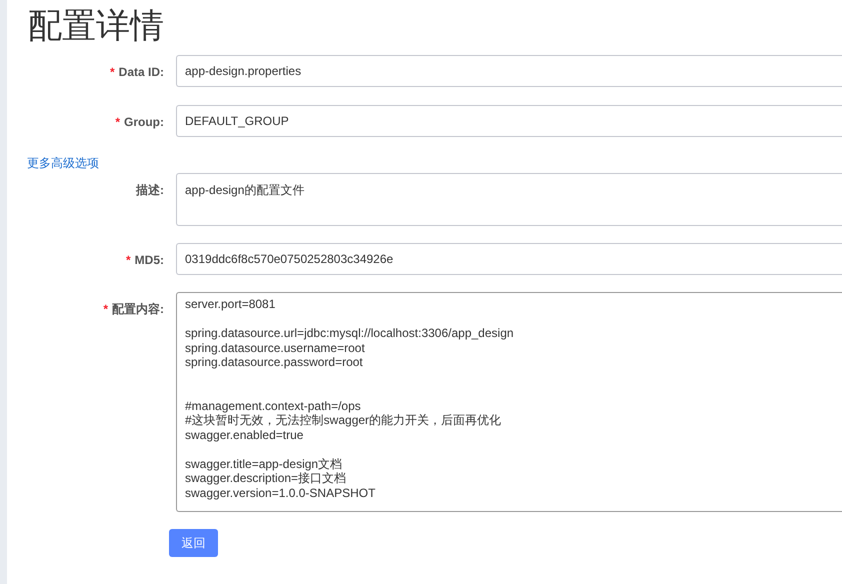 The image size is (842, 584). I want to click on text-field: app-design.properties, so click(509, 71).